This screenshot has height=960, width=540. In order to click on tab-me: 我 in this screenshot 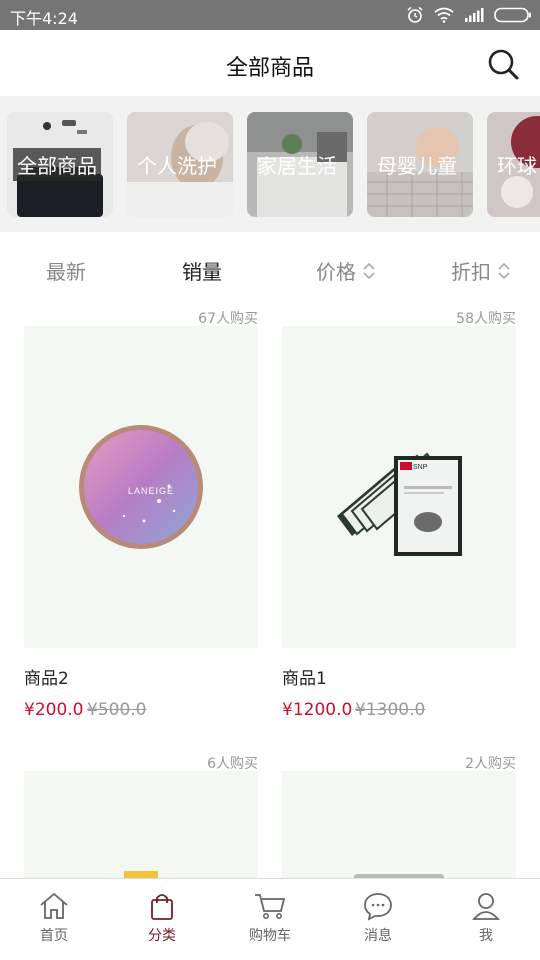, I will do `click(486, 918)`.